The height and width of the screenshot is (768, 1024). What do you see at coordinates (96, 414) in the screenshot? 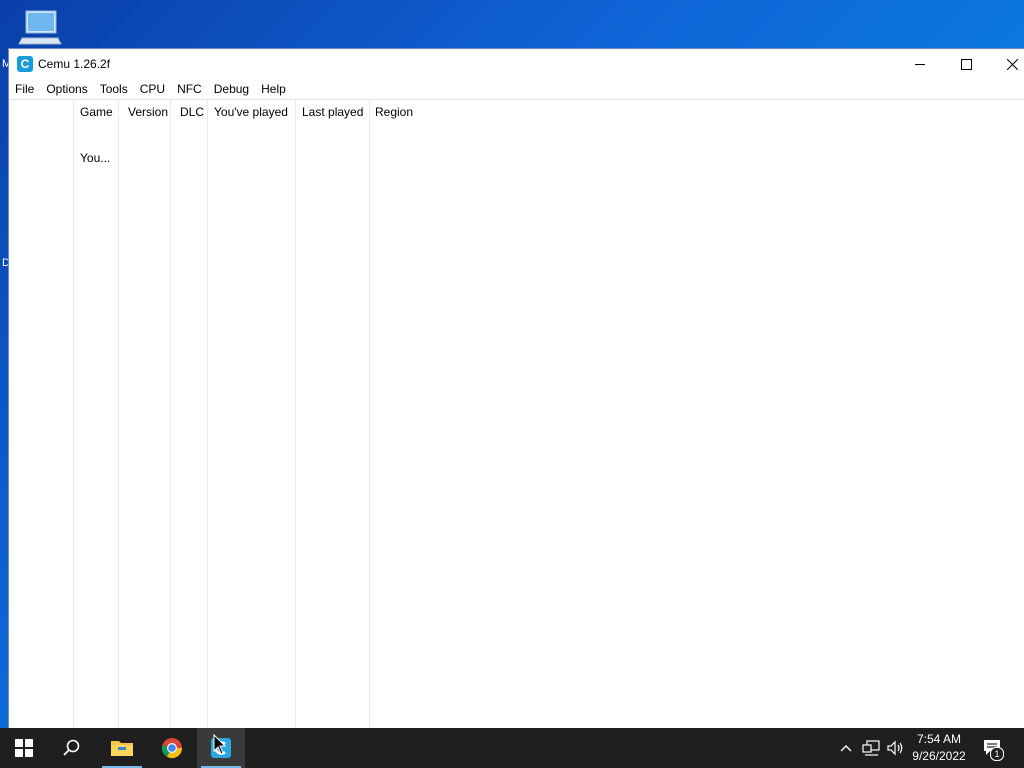
I see `column-game` at bounding box center [96, 414].